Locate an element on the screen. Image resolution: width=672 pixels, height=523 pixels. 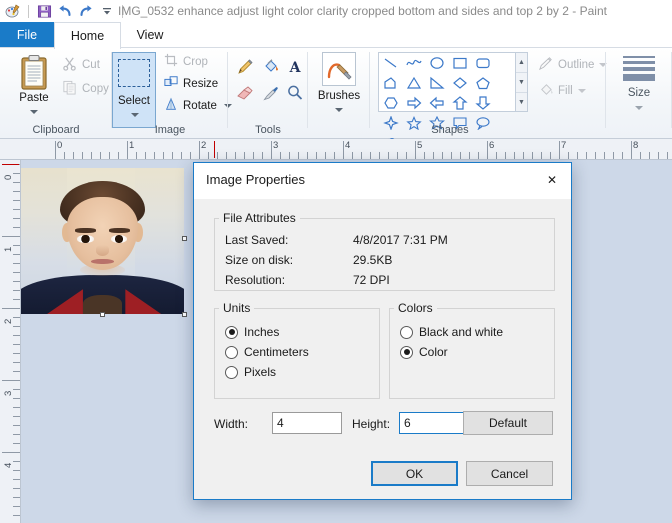
eraser-tool-button is located at coordinates (245, 93).